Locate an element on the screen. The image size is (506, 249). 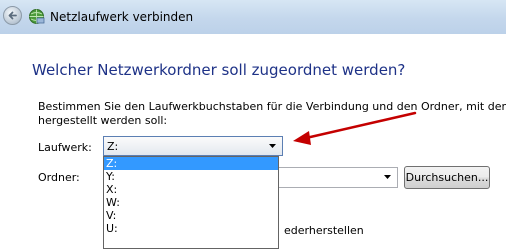
annotation-arrow-icon is located at coordinates (355, 128).